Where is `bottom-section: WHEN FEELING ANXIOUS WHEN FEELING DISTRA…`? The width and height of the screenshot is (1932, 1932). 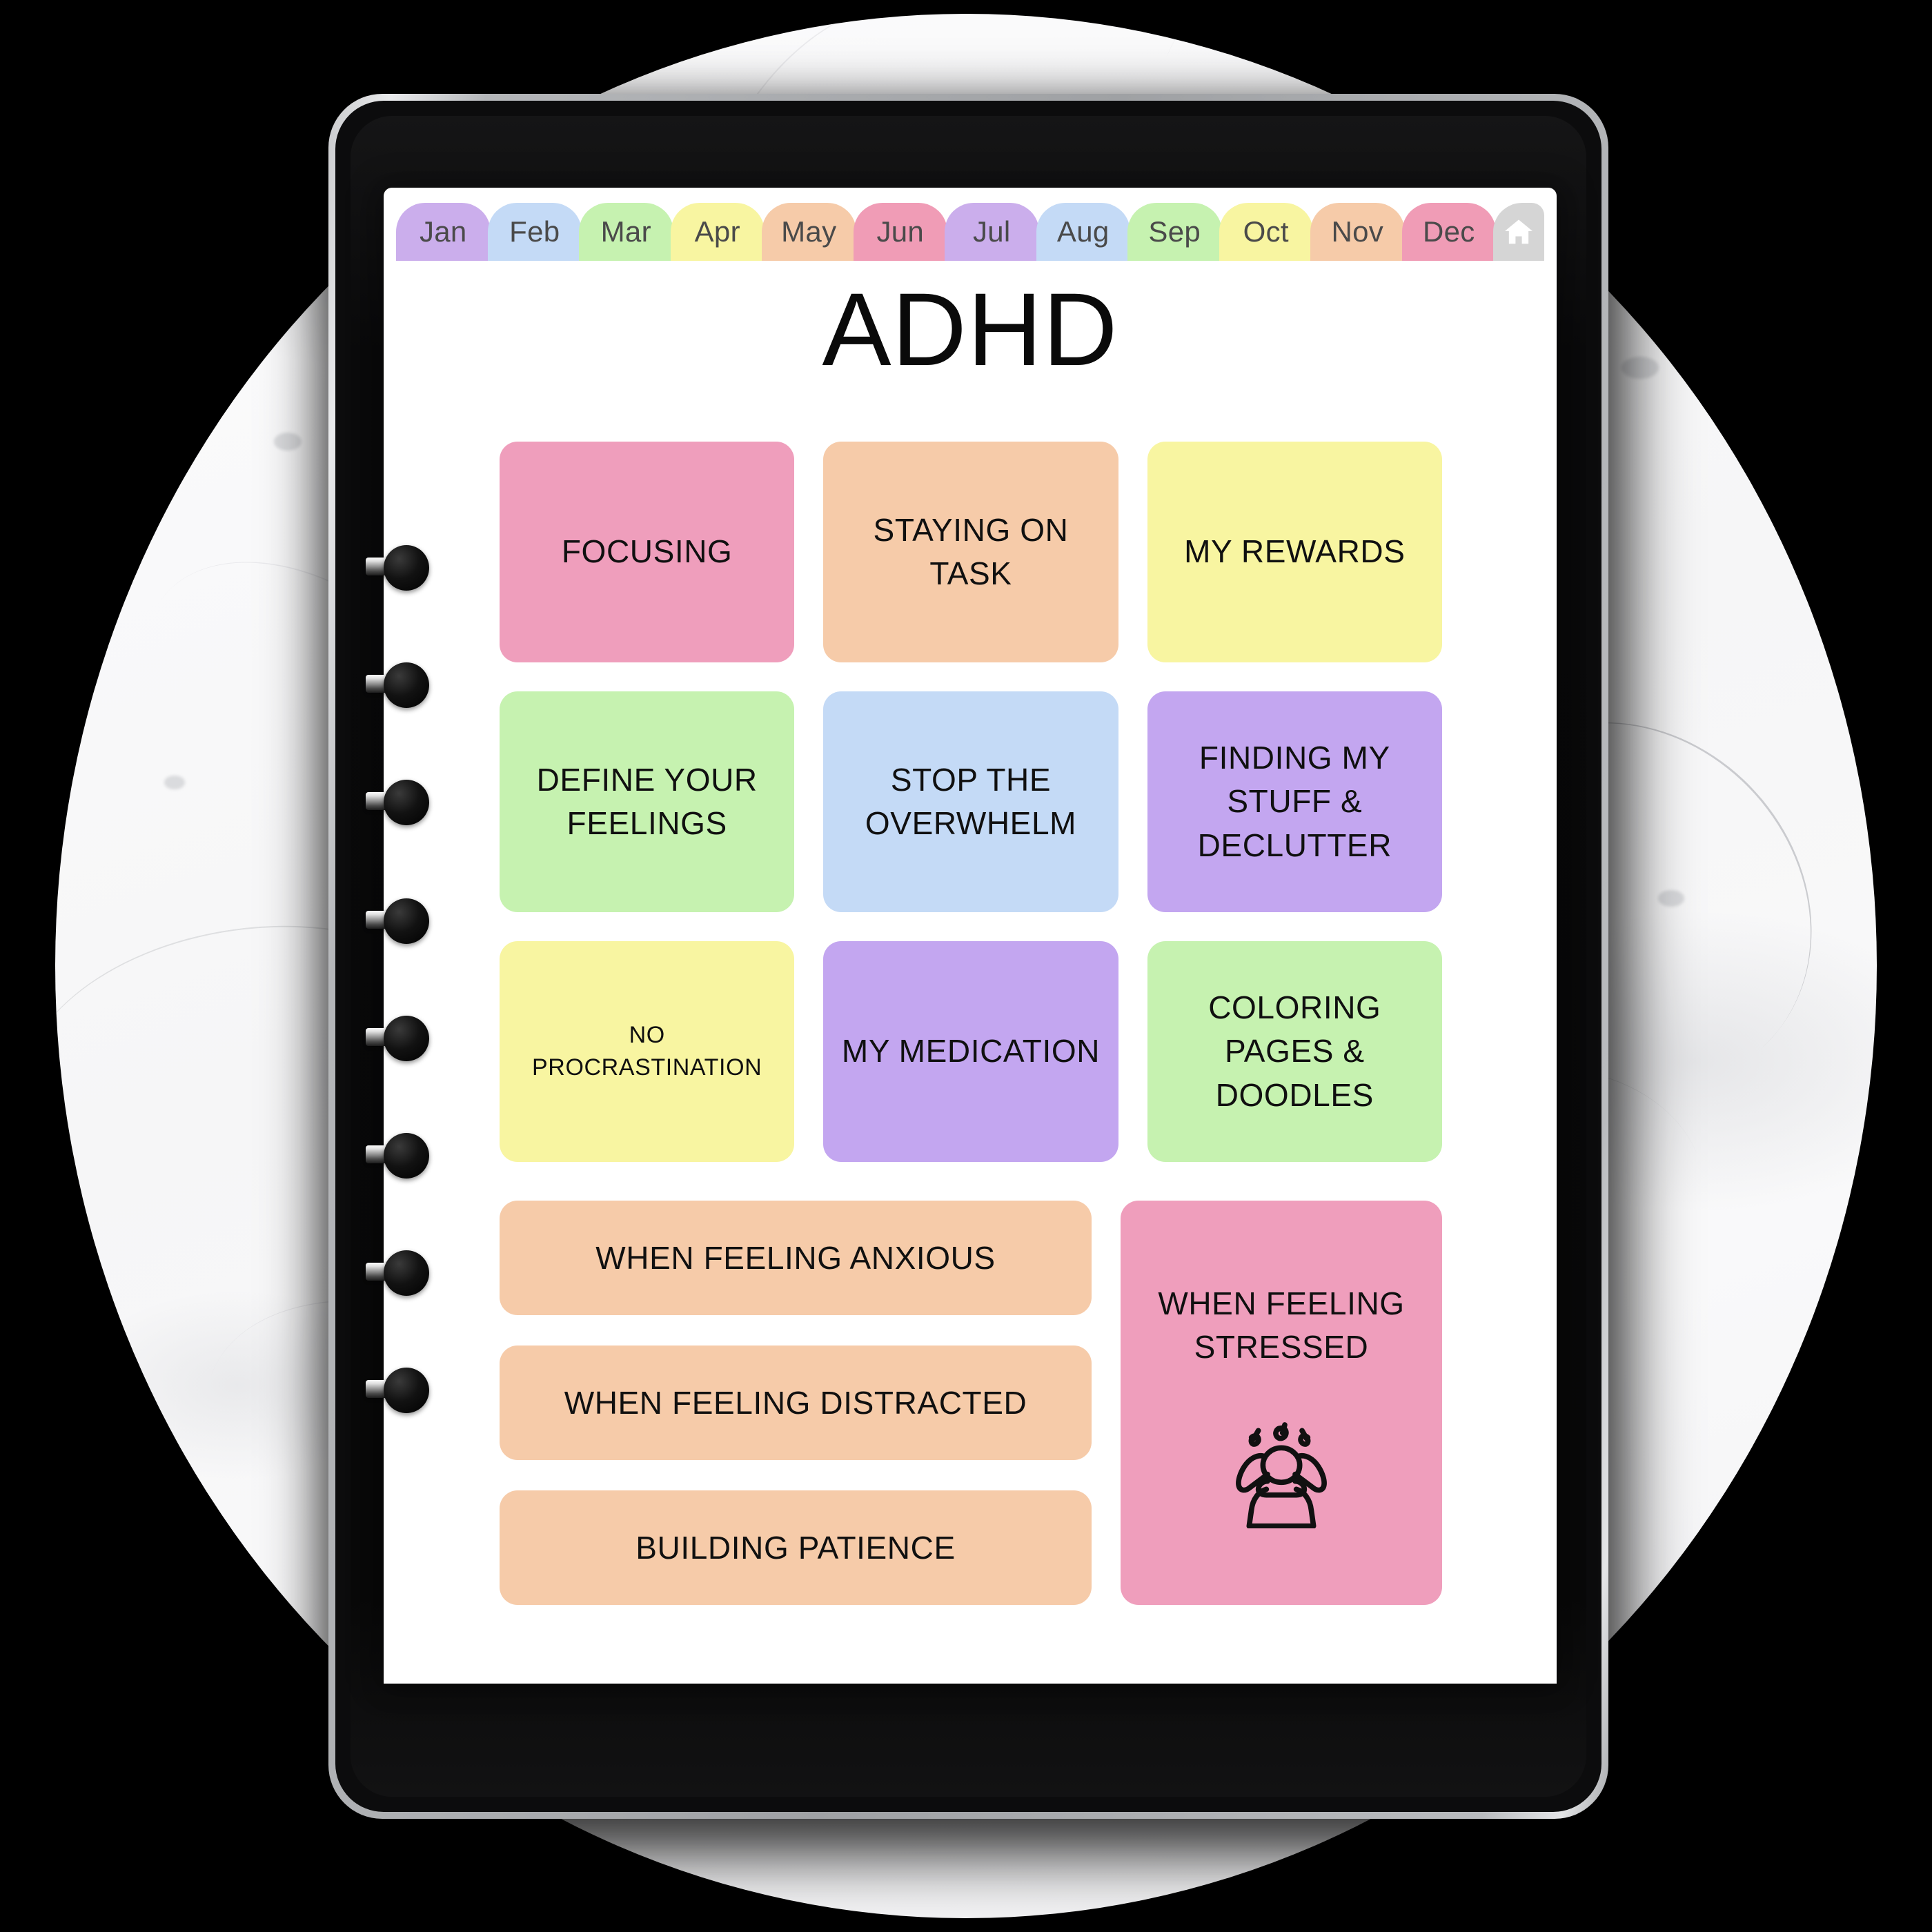 bottom-section: WHEN FEELING ANXIOUS WHEN FEELING DISTRA… is located at coordinates (971, 1403).